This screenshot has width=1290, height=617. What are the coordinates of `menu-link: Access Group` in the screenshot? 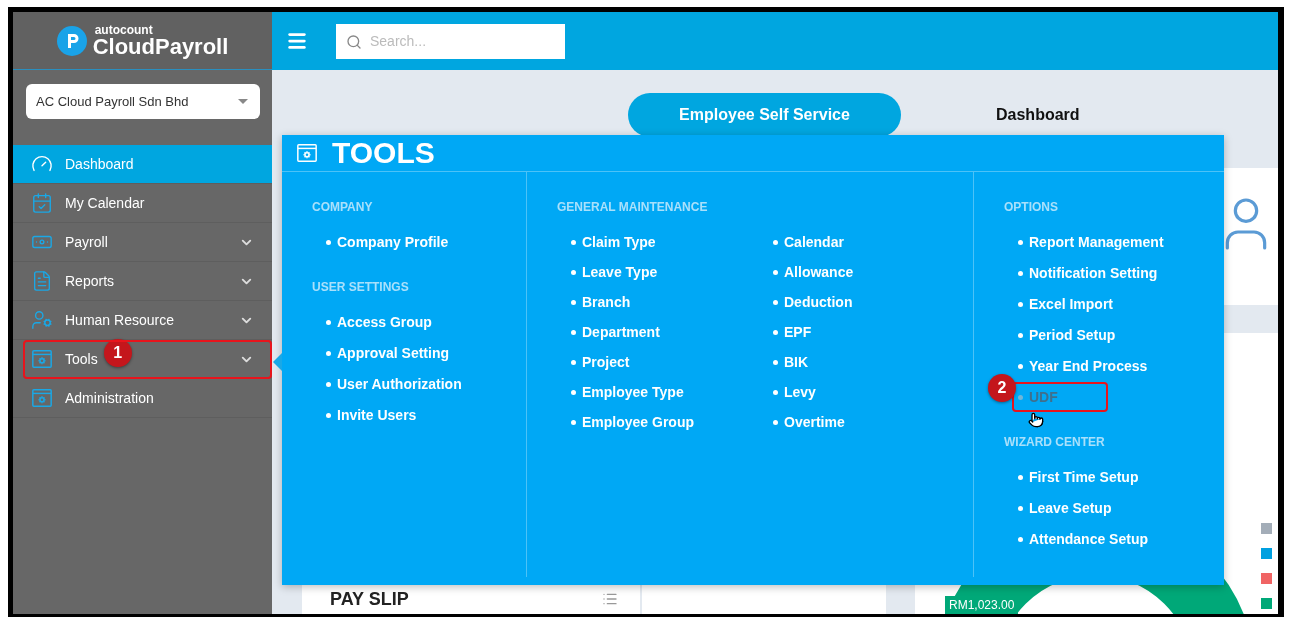 It's located at (379, 323).